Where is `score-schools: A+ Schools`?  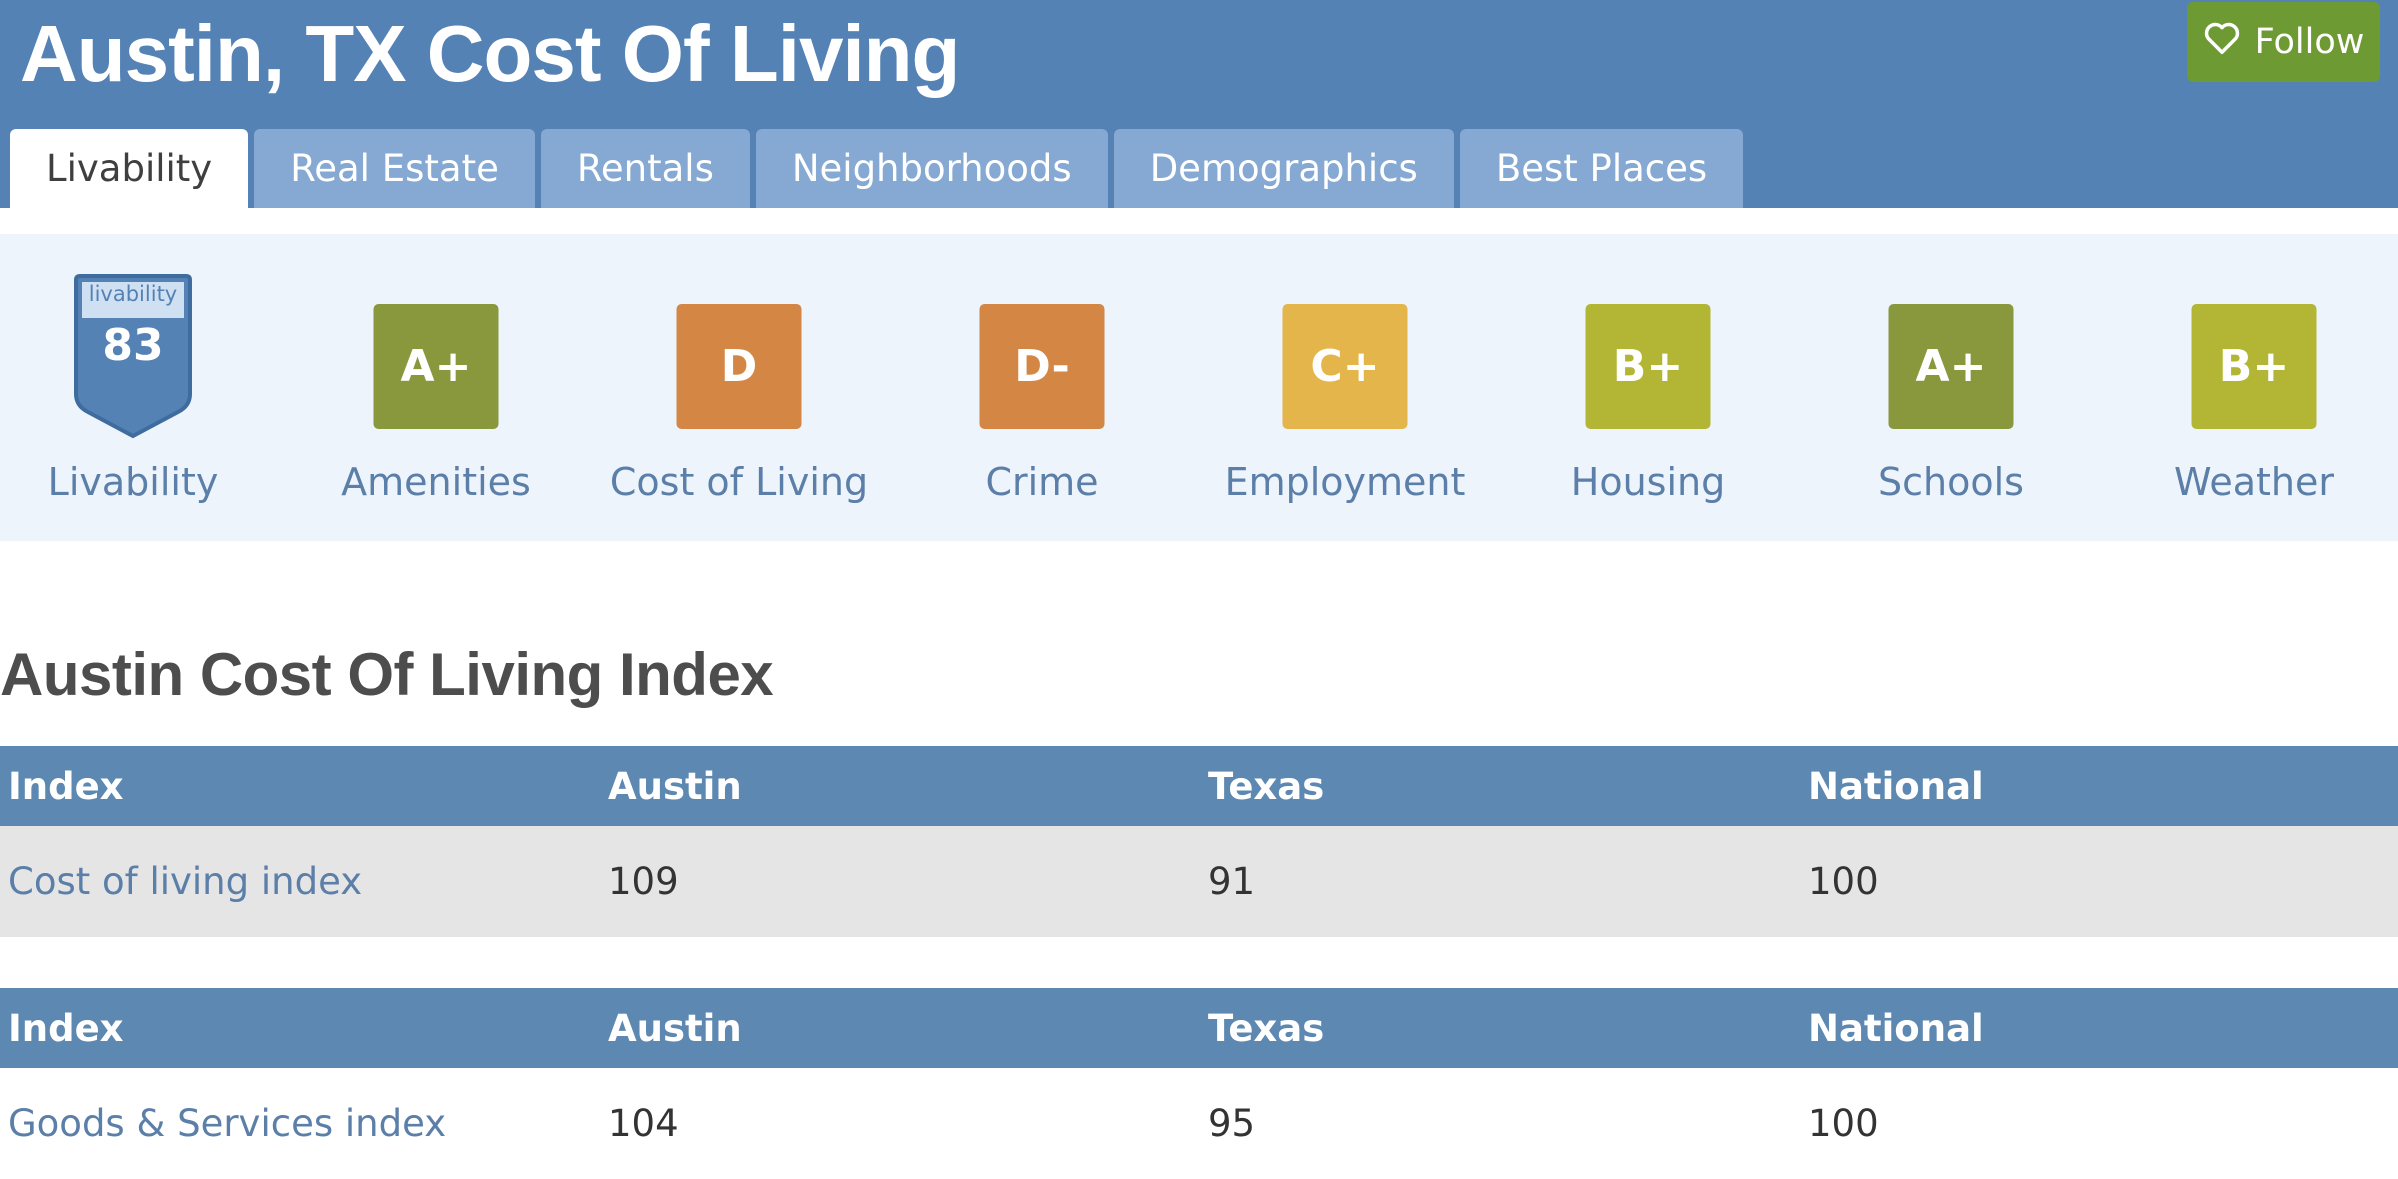 score-schools: A+ Schools is located at coordinates (1951, 387).